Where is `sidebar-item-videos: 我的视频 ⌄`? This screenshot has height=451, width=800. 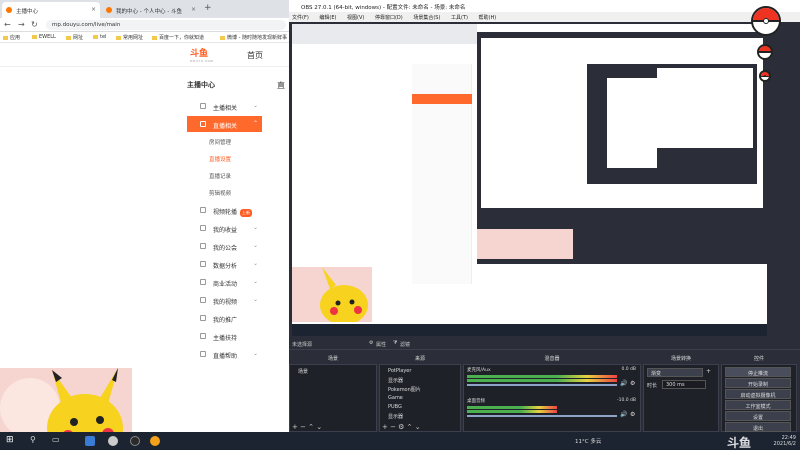
sidebar-item-videos: 我的视频 ⌄ is located at coordinates (224, 300).